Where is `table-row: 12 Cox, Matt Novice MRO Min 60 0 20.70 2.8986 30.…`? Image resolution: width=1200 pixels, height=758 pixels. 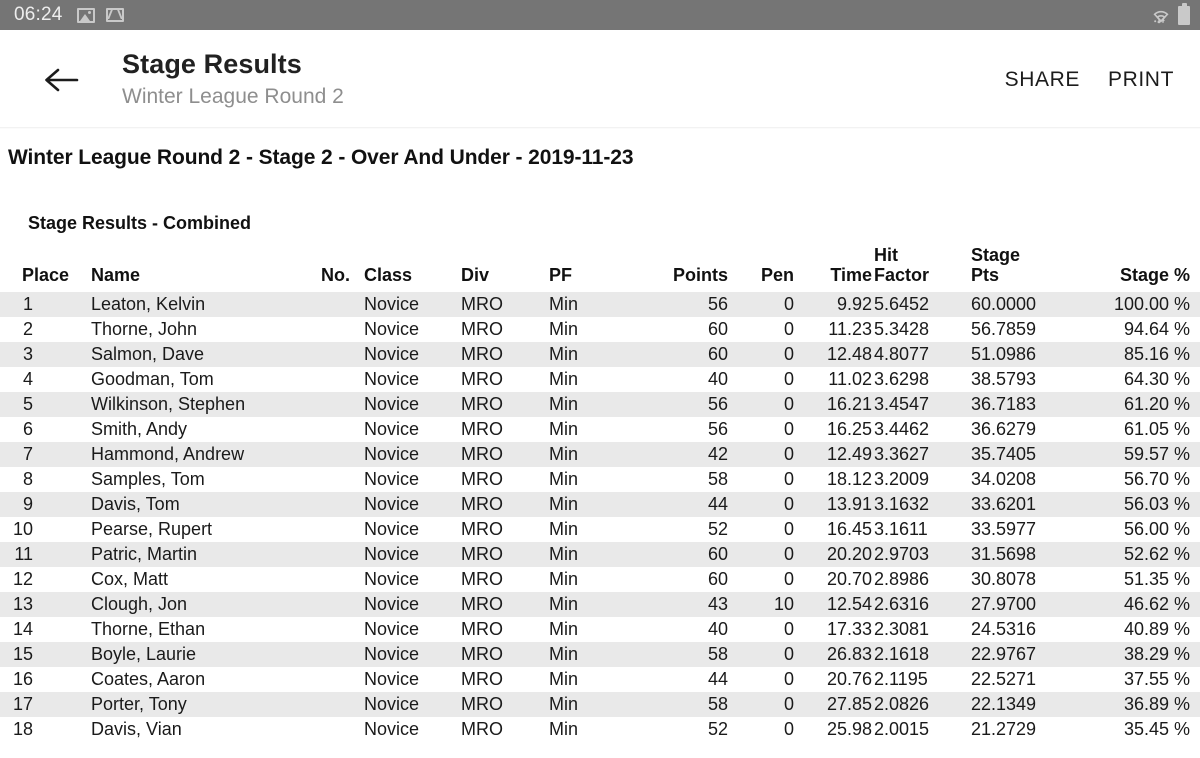 table-row: 12 Cox, Matt Novice MRO Min 60 0 20.70 2.8986 30.… is located at coordinates (600, 580).